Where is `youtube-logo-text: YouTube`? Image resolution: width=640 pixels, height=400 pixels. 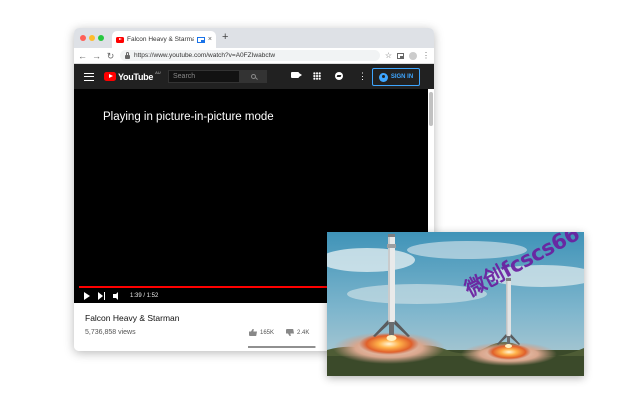
youtube-logo-text: YouTube is located at coordinates (136, 76).